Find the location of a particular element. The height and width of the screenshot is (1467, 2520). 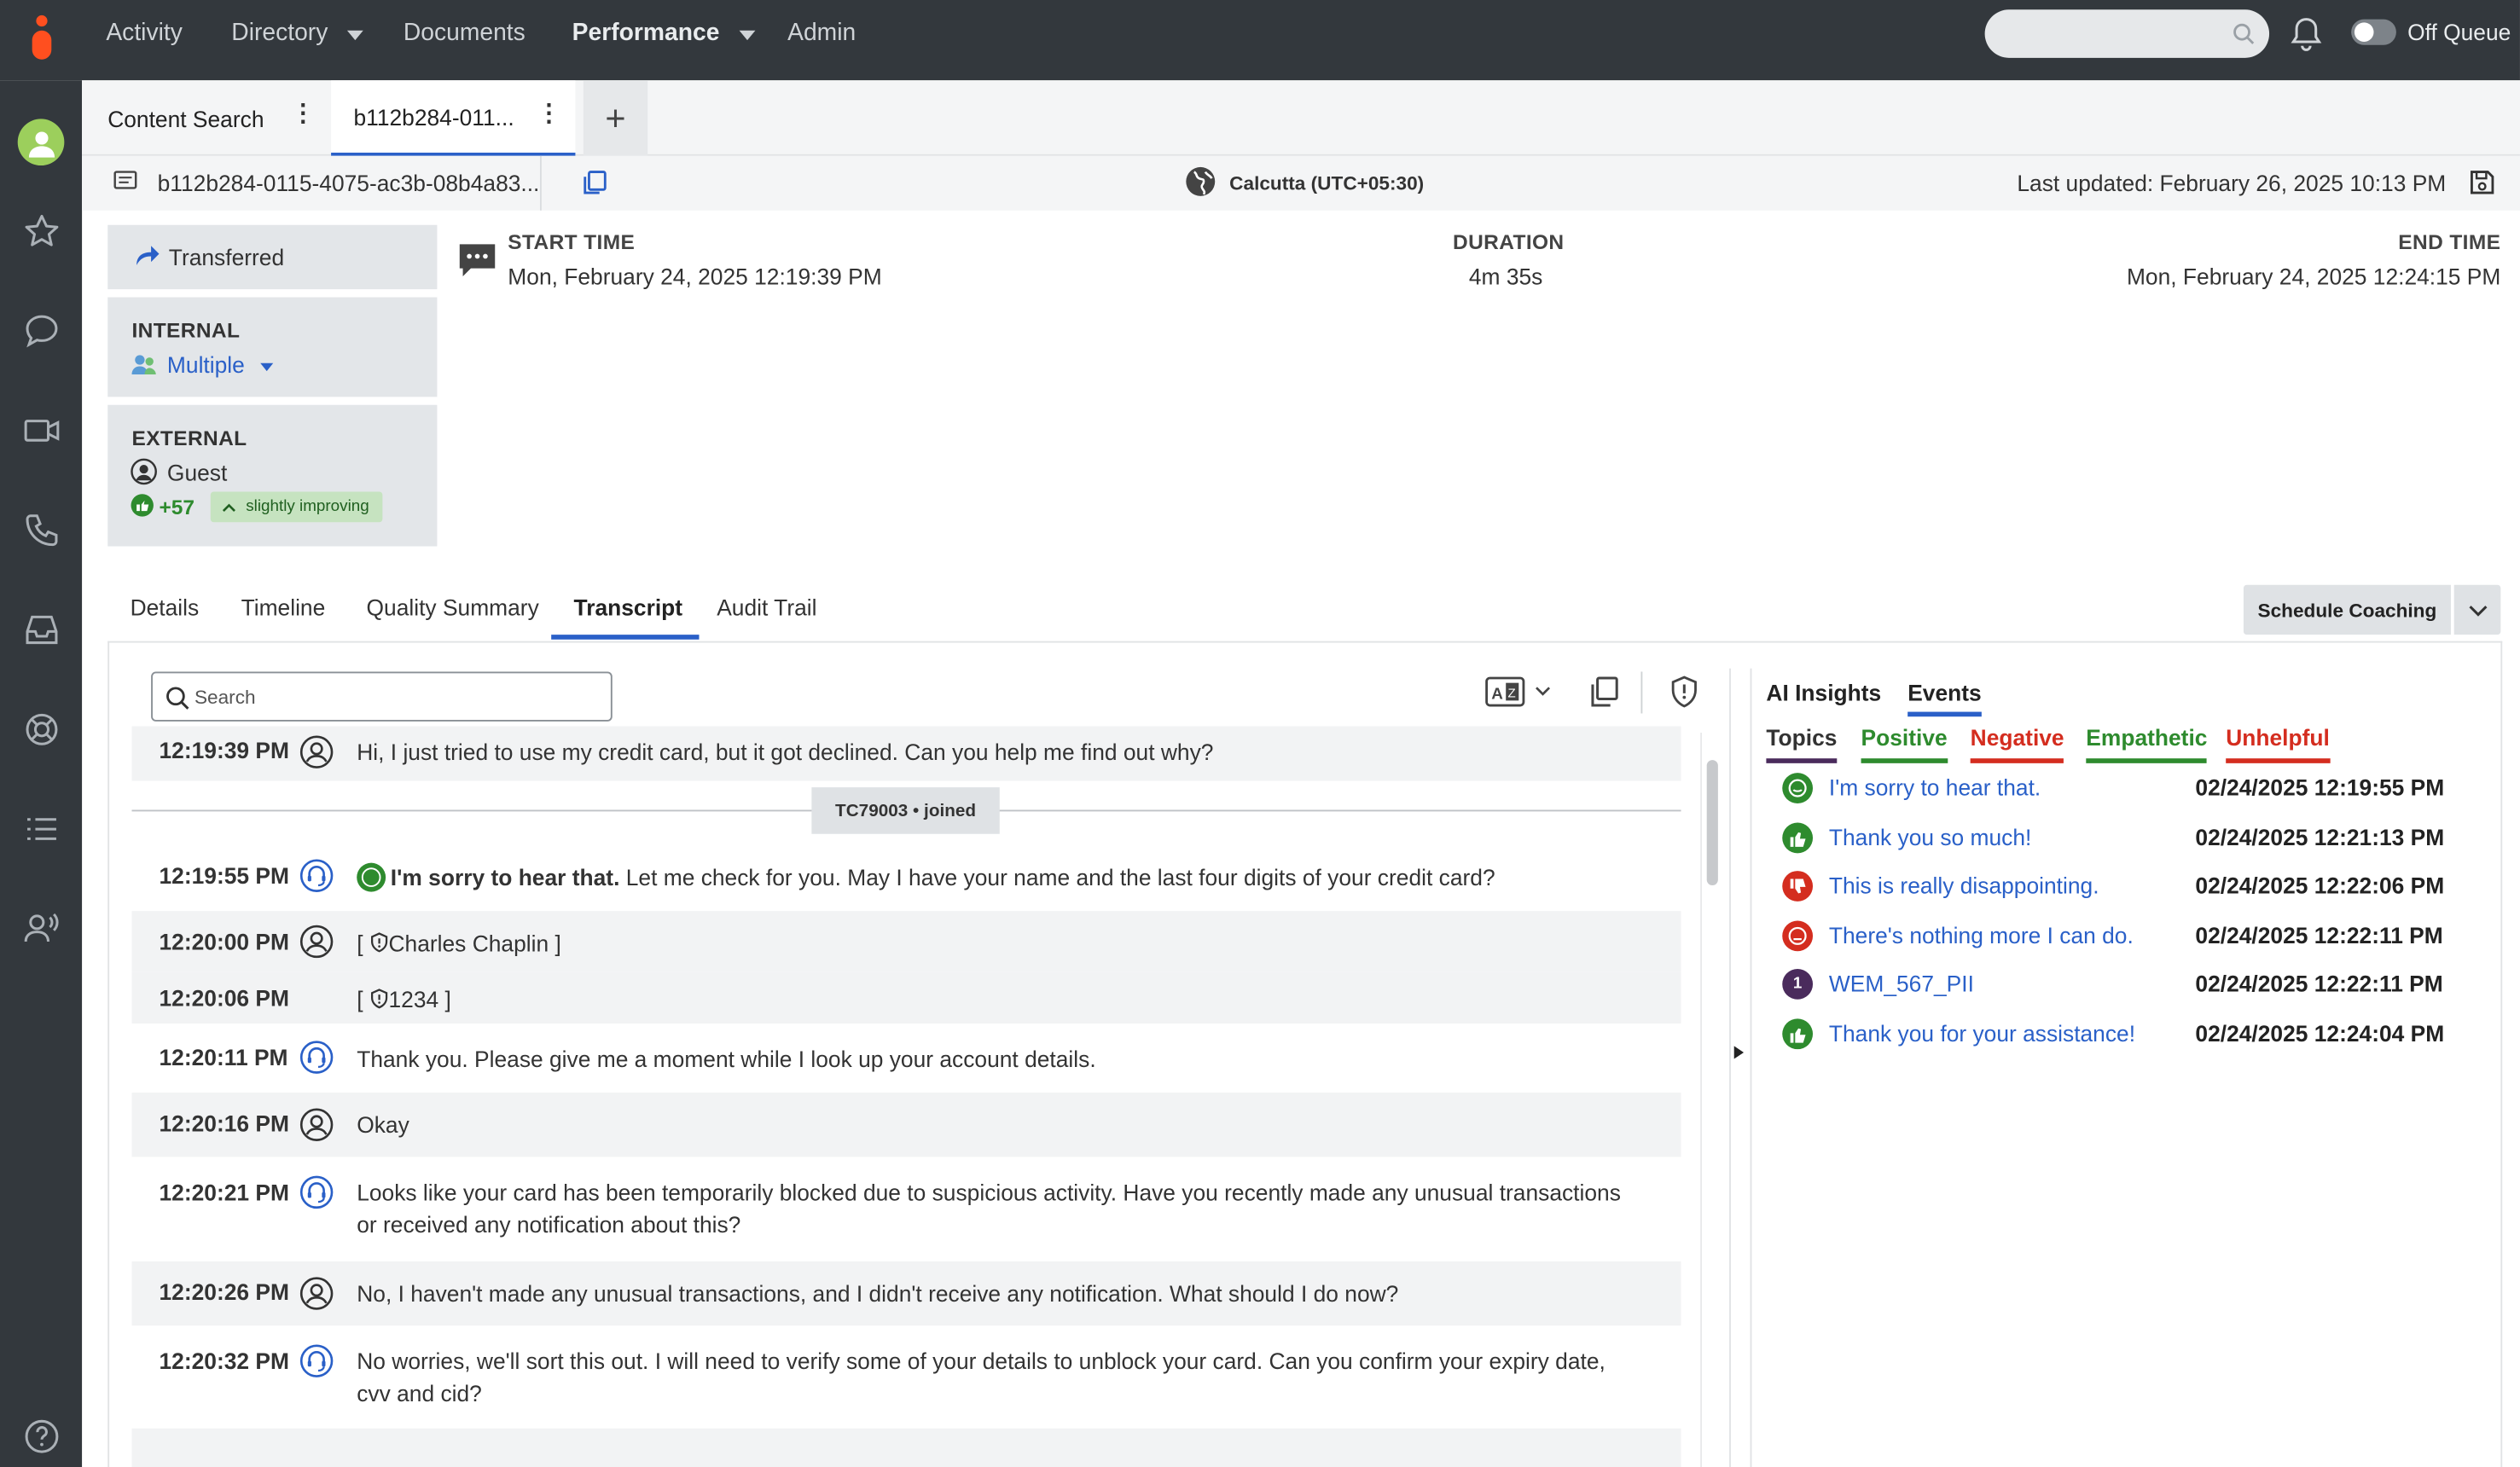

schedule-coaching-button: Schedule Coaching is located at coordinates (2347, 609).